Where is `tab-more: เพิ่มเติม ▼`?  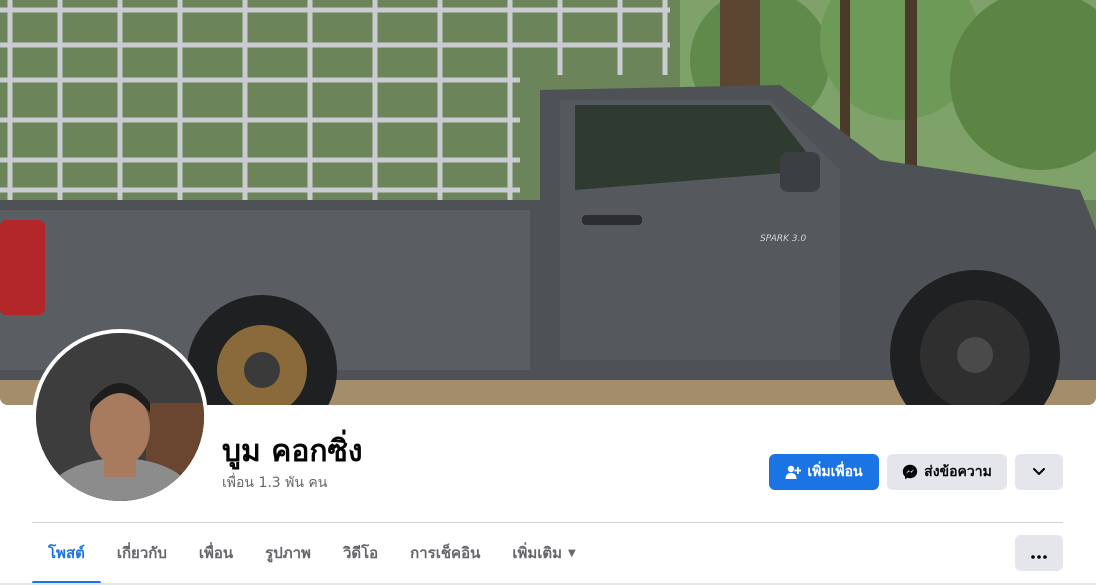
tab-more: เพิ่มเติม ▼ is located at coordinates (543, 553).